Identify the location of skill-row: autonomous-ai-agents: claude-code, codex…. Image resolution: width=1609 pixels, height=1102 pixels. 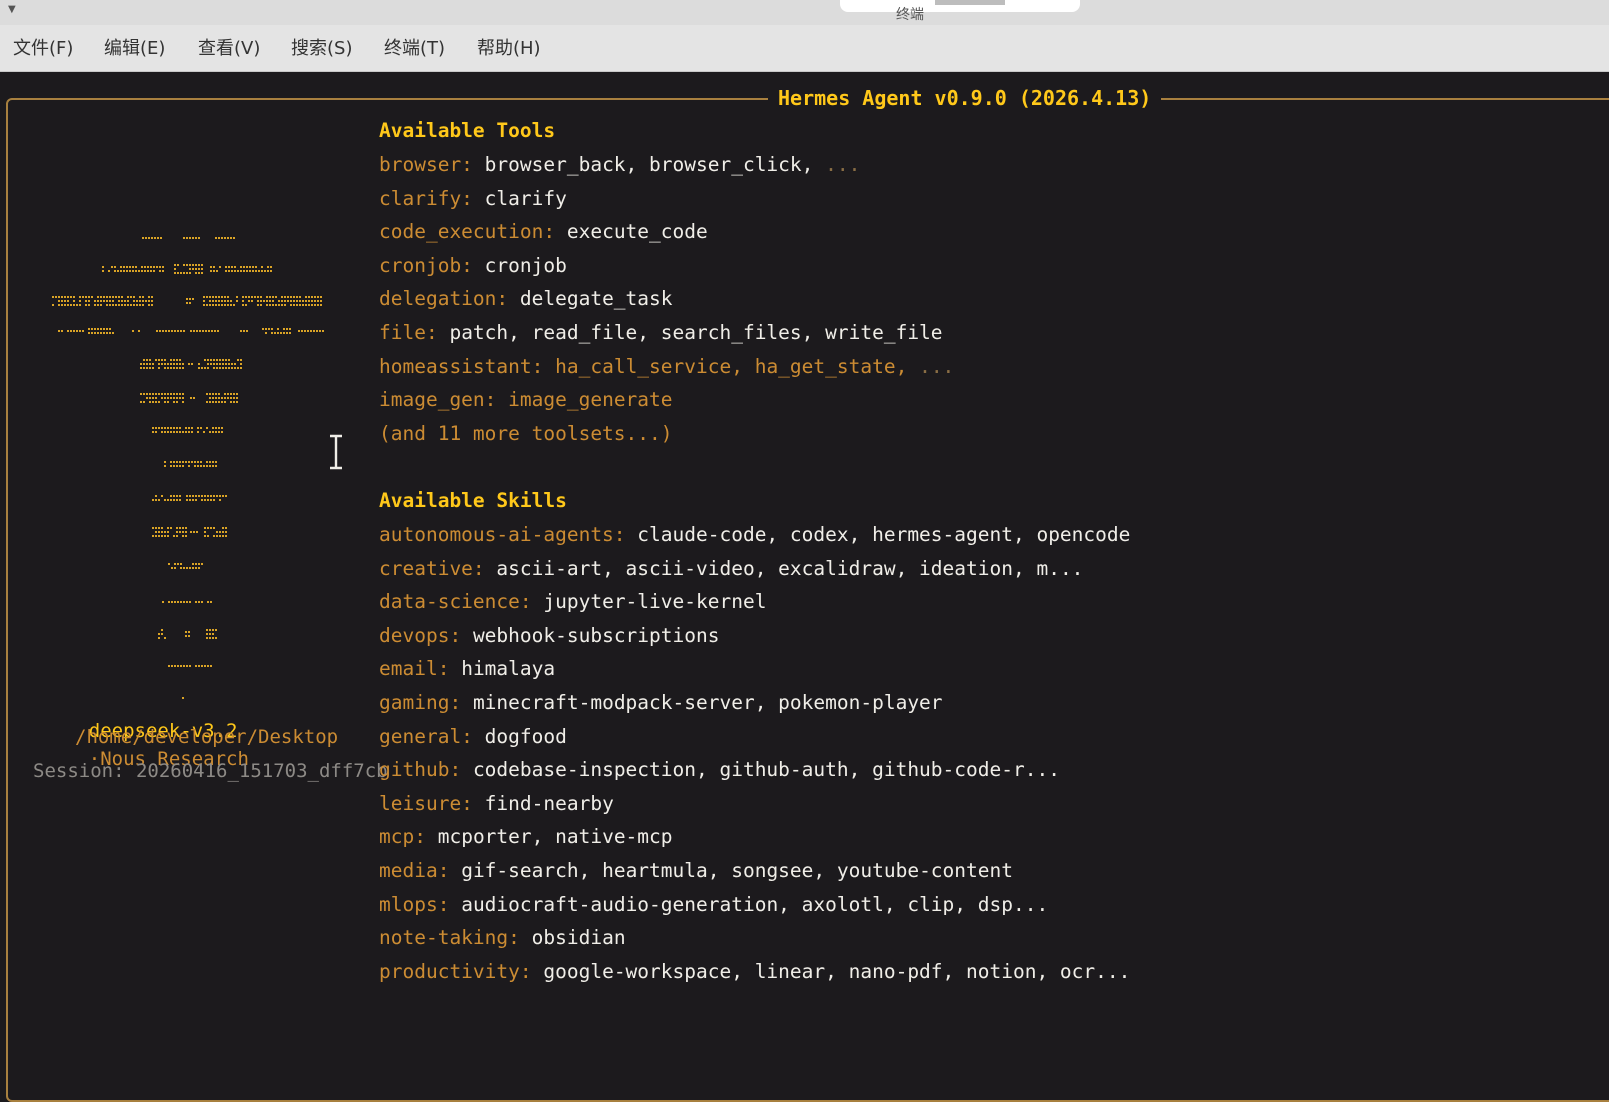
(754, 535).